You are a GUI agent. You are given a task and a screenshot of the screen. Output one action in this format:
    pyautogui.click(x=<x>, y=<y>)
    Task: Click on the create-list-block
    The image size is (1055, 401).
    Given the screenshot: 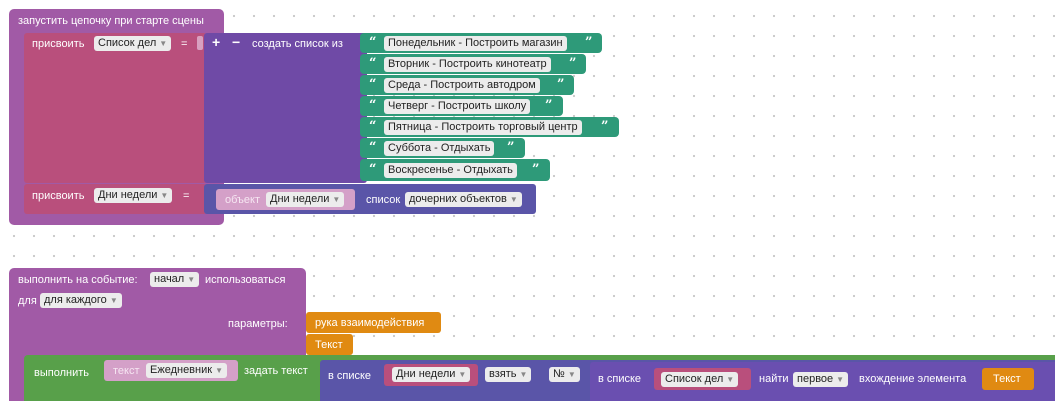 What is the action you would take?
    pyautogui.click(x=285, y=108)
    